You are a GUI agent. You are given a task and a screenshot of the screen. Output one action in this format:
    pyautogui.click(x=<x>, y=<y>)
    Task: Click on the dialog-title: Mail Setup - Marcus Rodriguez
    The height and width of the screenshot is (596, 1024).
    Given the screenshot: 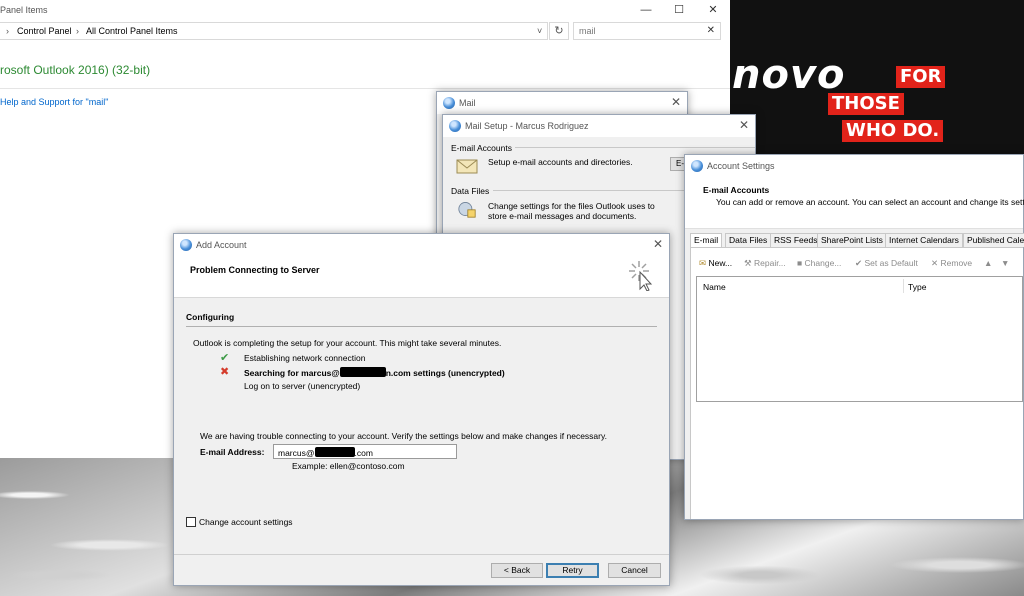 What is the action you would take?
    pyautogui.click(x=527, y=126)
    